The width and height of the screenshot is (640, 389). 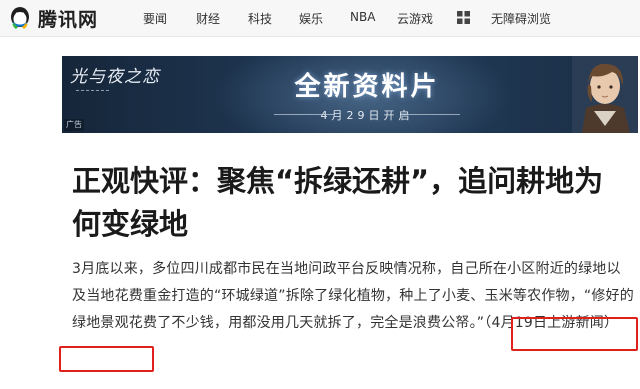 I want to click on nav-item-nba: NBA, so click(x=362, y=17).